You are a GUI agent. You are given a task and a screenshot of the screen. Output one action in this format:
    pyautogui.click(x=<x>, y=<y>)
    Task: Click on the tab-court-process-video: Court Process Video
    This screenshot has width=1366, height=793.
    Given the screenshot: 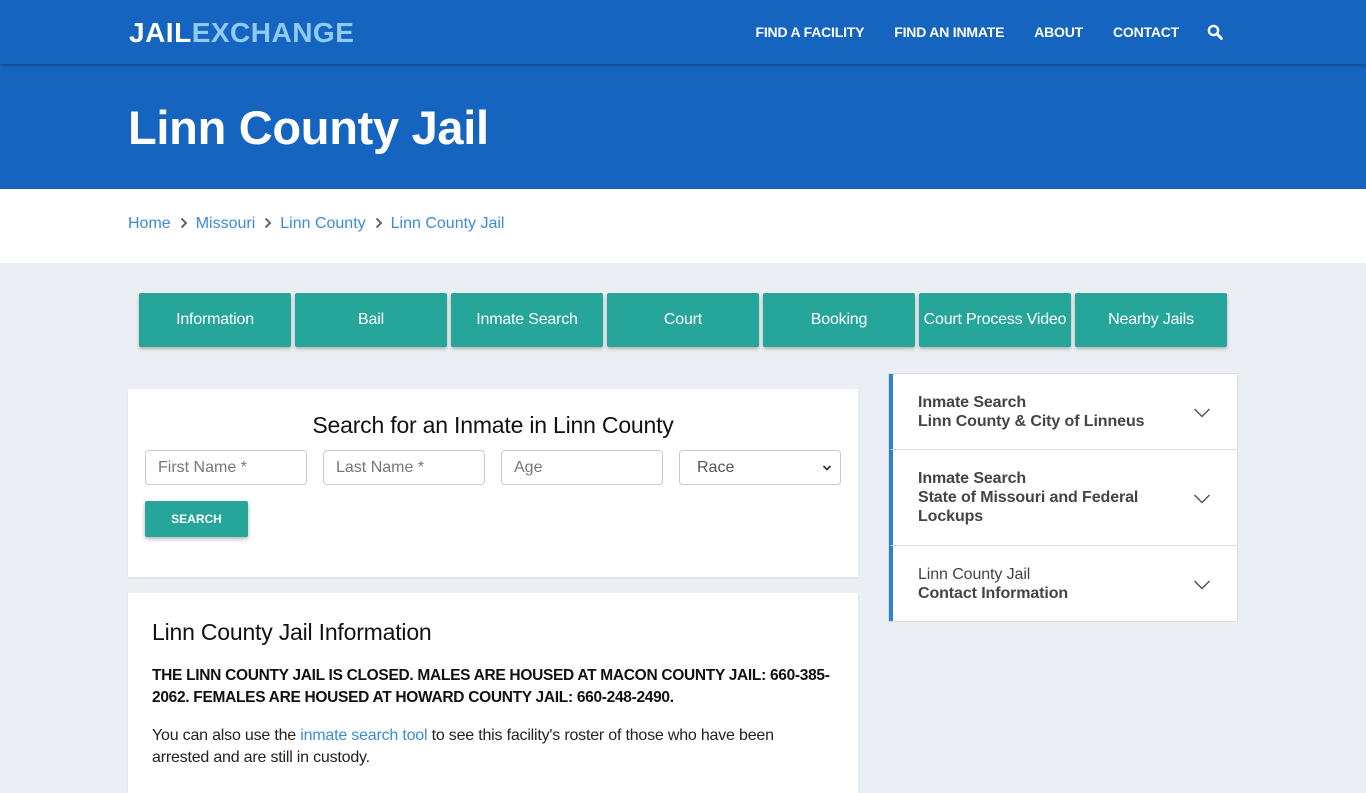 What is the action you would take?
    pyautogui.click(x=995, y=320)
    